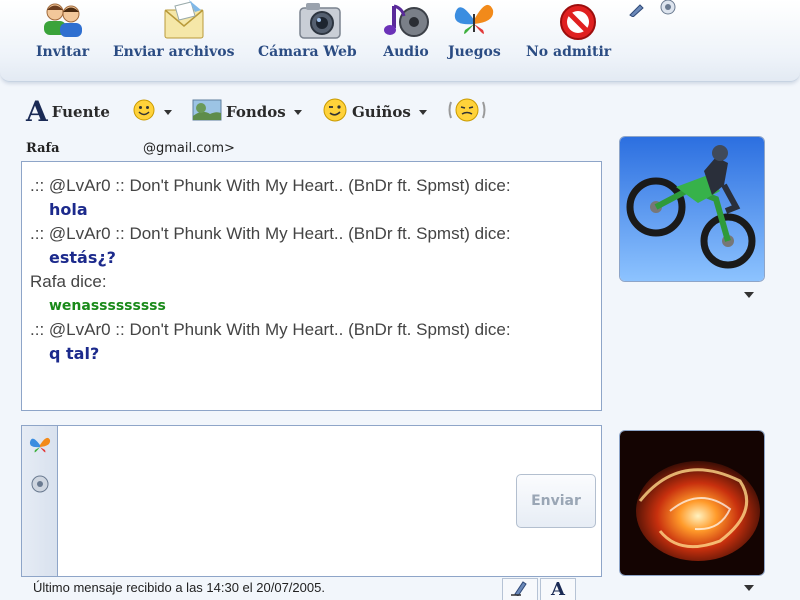 The width and height of the screenshot is (800, 600). I want to click on webcam-label: Cámara Web, so click(307, 52).